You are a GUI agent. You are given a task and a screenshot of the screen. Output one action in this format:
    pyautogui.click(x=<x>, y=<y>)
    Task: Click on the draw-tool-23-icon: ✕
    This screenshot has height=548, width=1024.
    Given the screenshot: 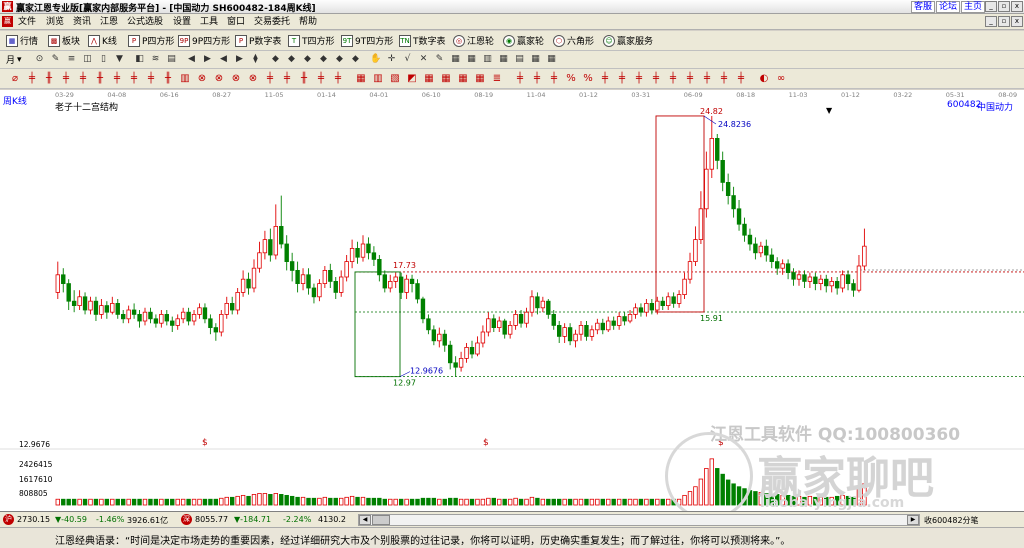 What is the action you would take?
    pyautogui.click(x=423, y=59)
    